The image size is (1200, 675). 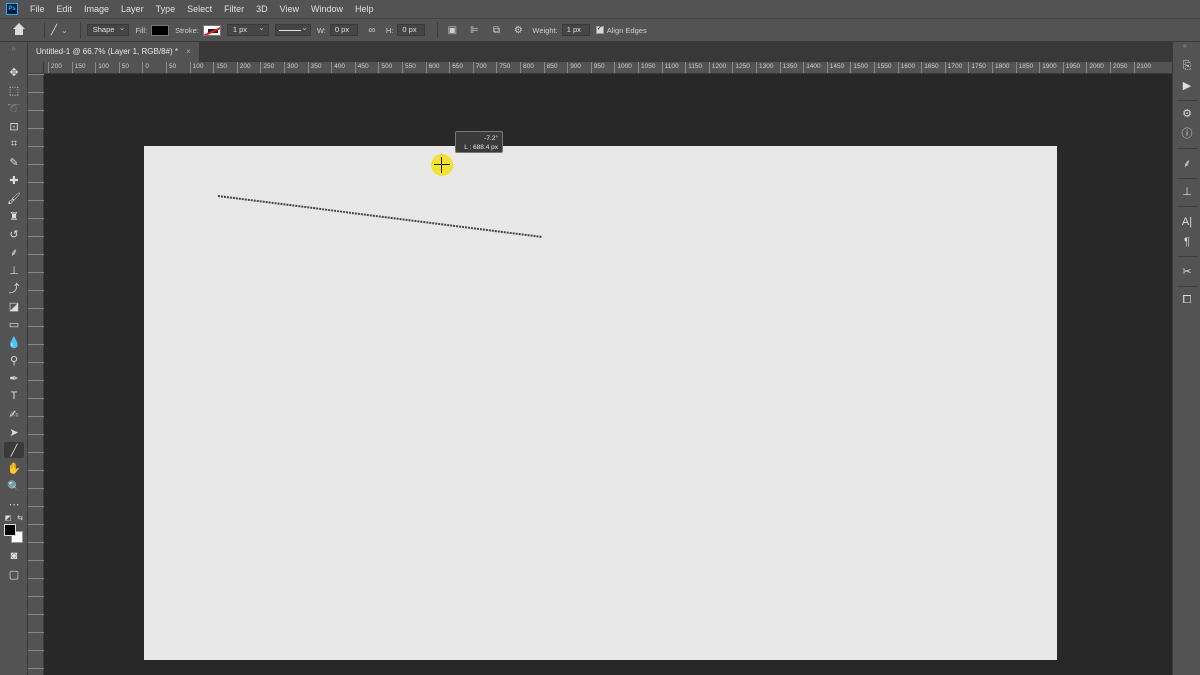 I want to click on menu-edit: Edit, so click(x=65, y=9).